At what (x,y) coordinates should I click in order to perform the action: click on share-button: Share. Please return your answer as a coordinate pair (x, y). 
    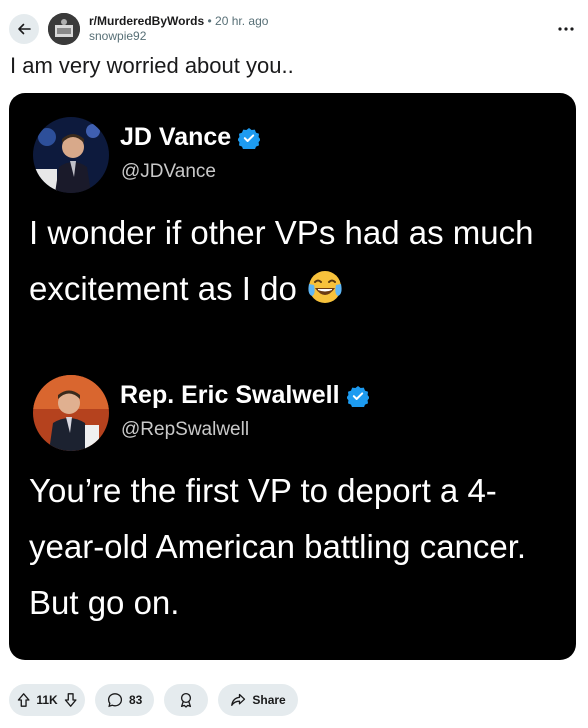
    Looking at the image, I should click on (258, 700).